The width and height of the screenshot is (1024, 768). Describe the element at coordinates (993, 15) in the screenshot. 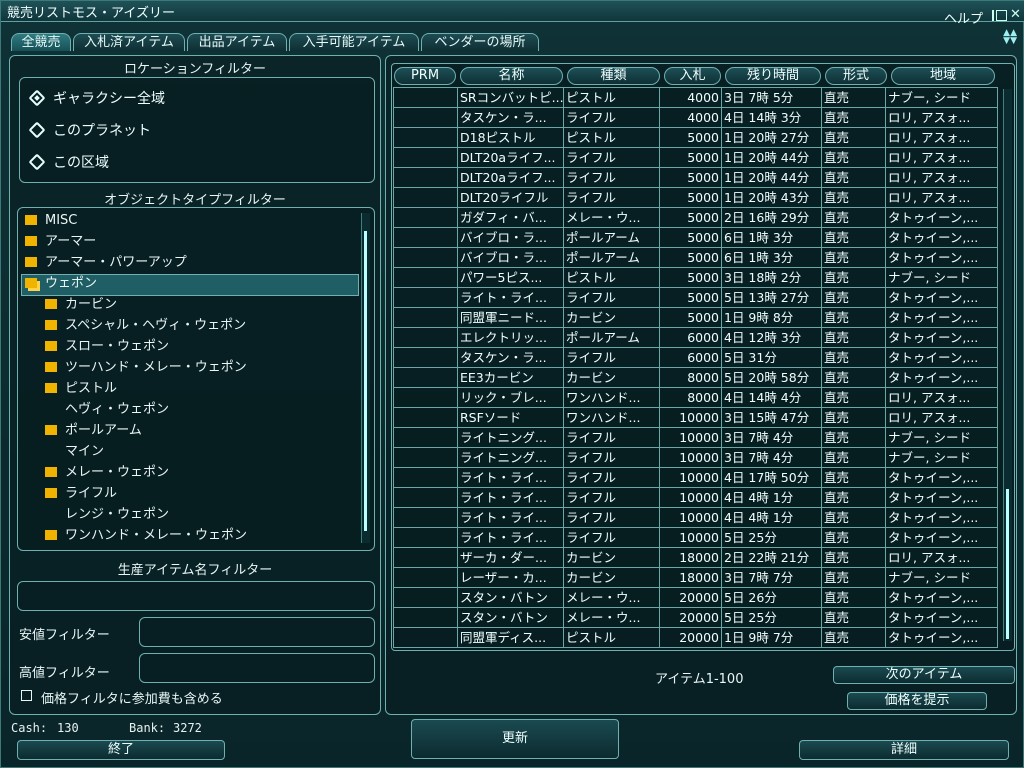

I see `minimize-icon` at that location.